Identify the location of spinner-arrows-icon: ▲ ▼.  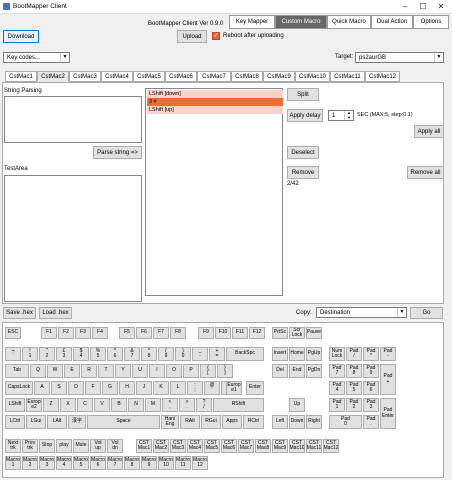
(348, 115).